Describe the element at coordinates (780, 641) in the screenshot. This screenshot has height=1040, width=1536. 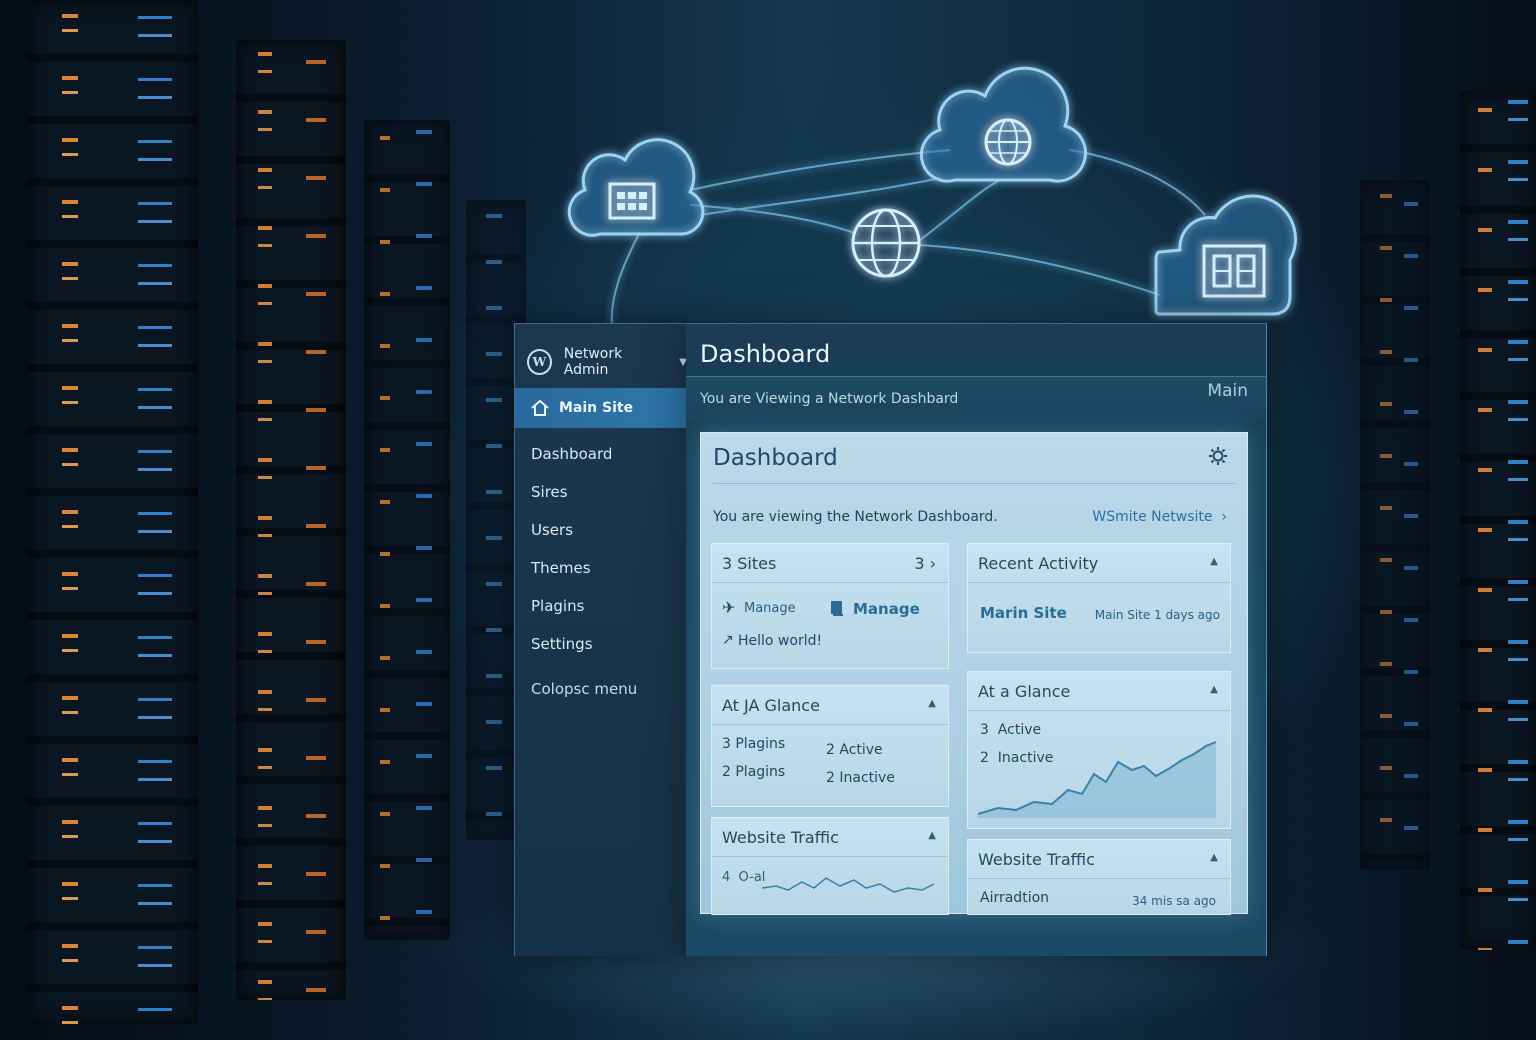
I see `post-link: Hello world!` at that location.